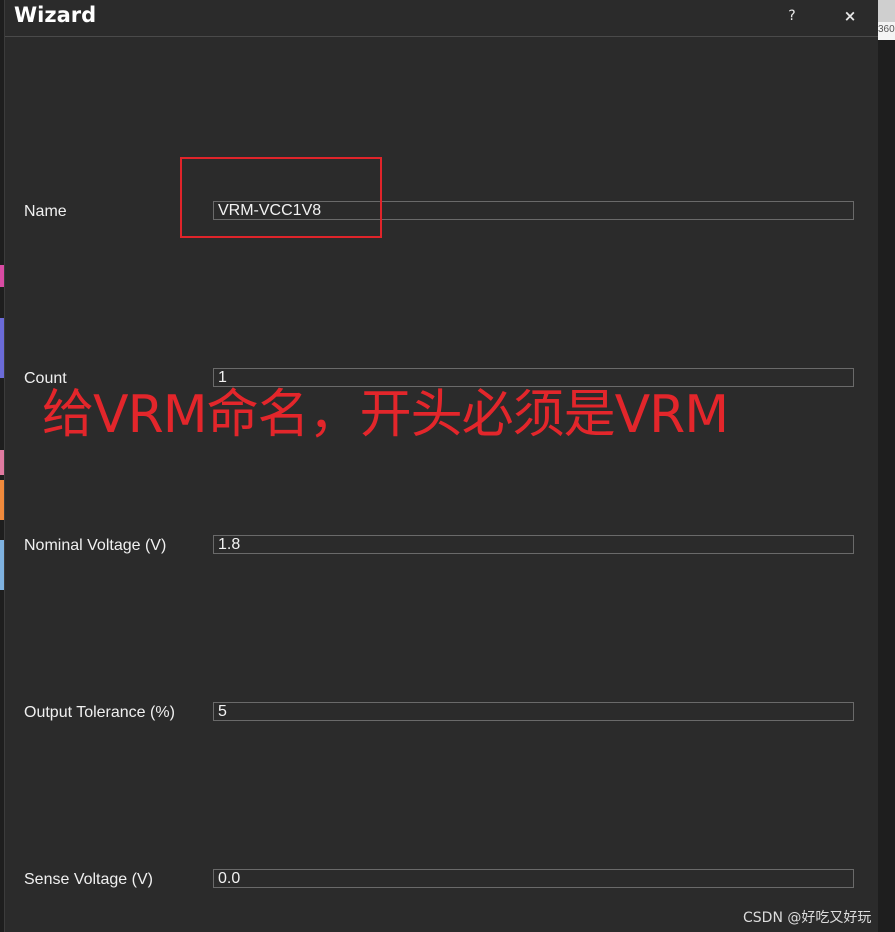 The height and width of the screenshot is (932, 895). Describe the element at coordinates (886, 486) in the screenshot. I see `background-canvas` at that location.